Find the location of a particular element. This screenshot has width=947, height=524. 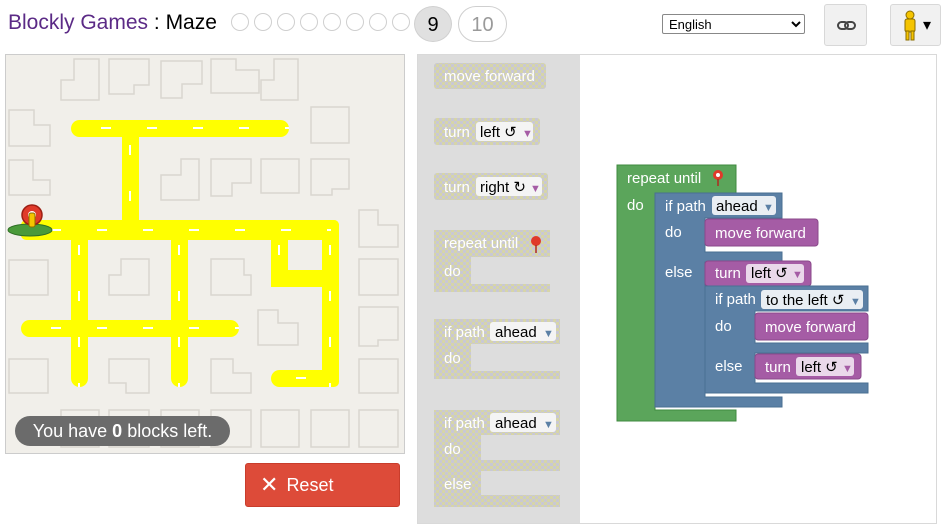

chevron-down-icon: ▾ is located at coordinates (927, 25).